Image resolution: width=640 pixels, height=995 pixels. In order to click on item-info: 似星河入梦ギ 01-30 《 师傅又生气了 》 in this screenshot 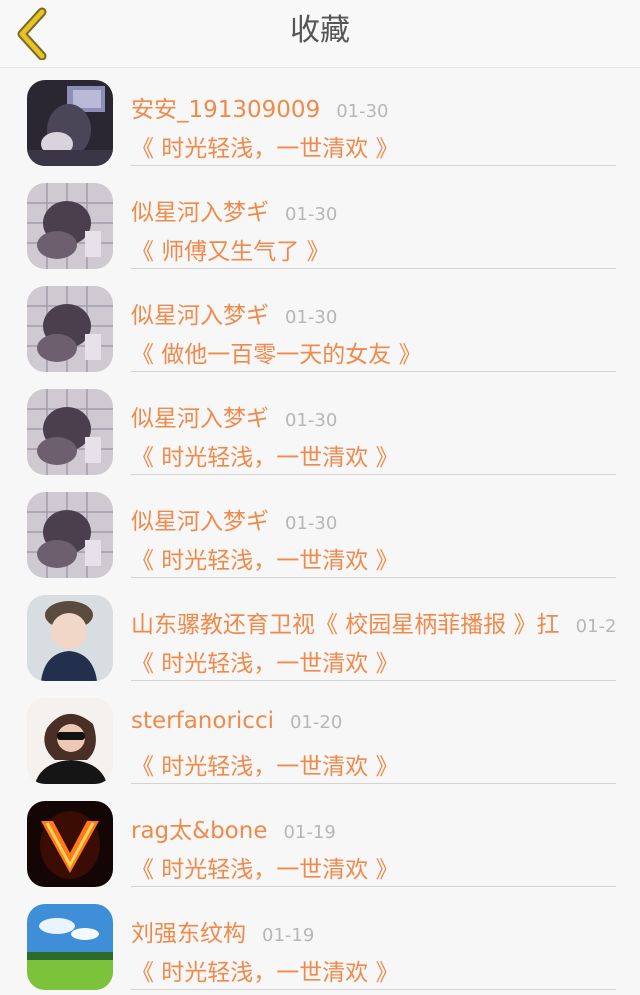, I will do `click(373, 220)`.